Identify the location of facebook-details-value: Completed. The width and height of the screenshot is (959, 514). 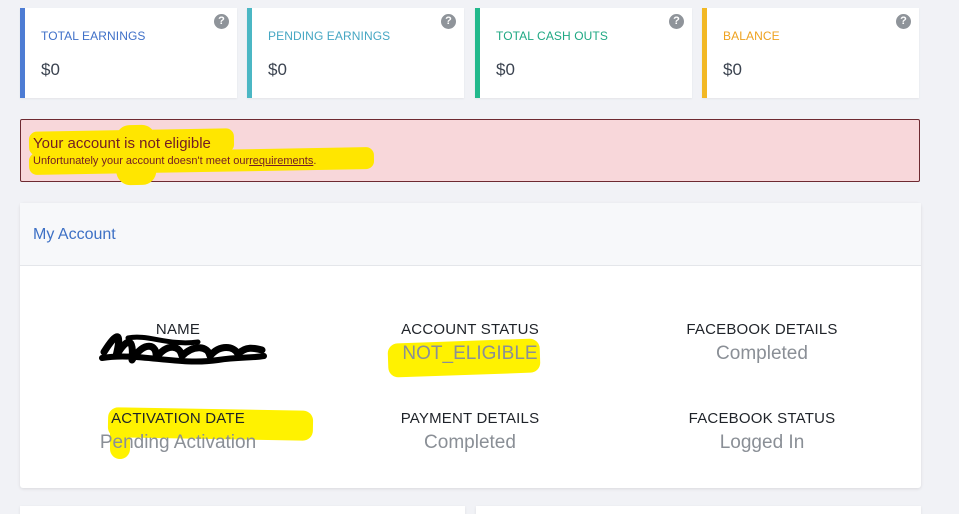
(762, 353).